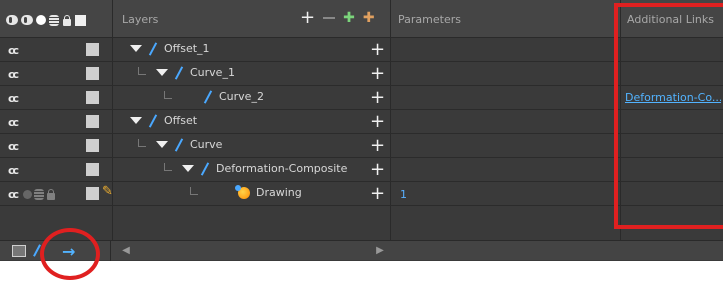 This screenshot has width=723, height=281. What do you see at coordinates (403, 194) in the screenshot?
I see `parameter-value: 1` at bounding box center [403, 194].